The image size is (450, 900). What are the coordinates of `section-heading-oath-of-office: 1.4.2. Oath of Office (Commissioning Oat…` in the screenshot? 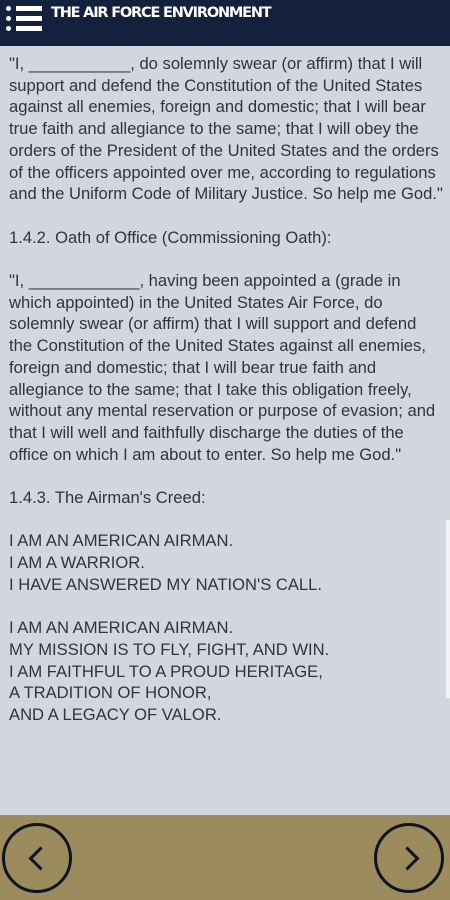 It's located at (170, 237).